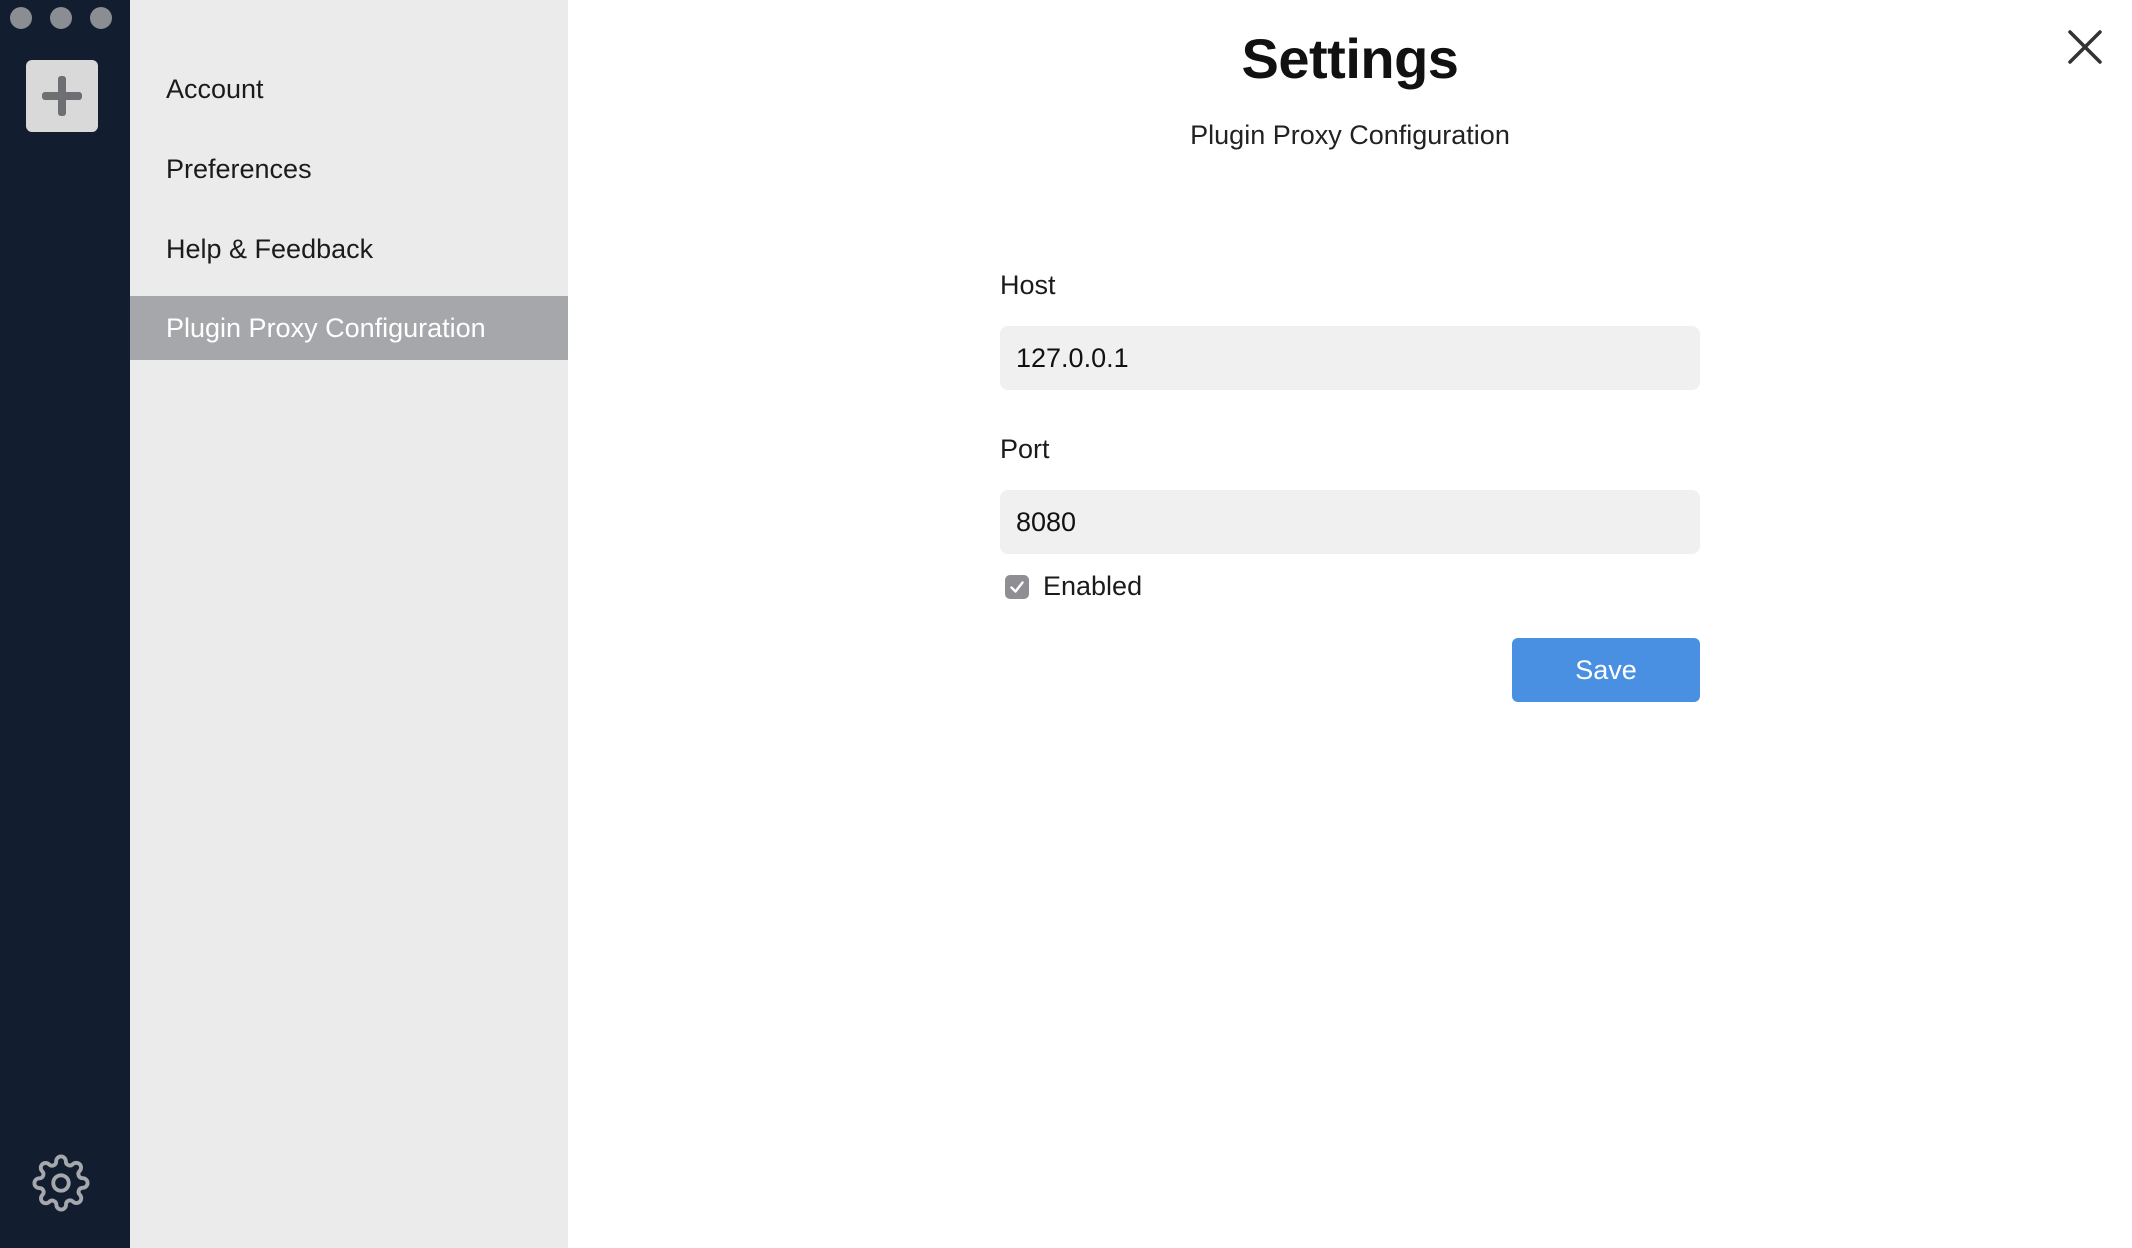 This screenshot has width=2132, height=1248. I want to click on close-icon, so click(2085, 47).